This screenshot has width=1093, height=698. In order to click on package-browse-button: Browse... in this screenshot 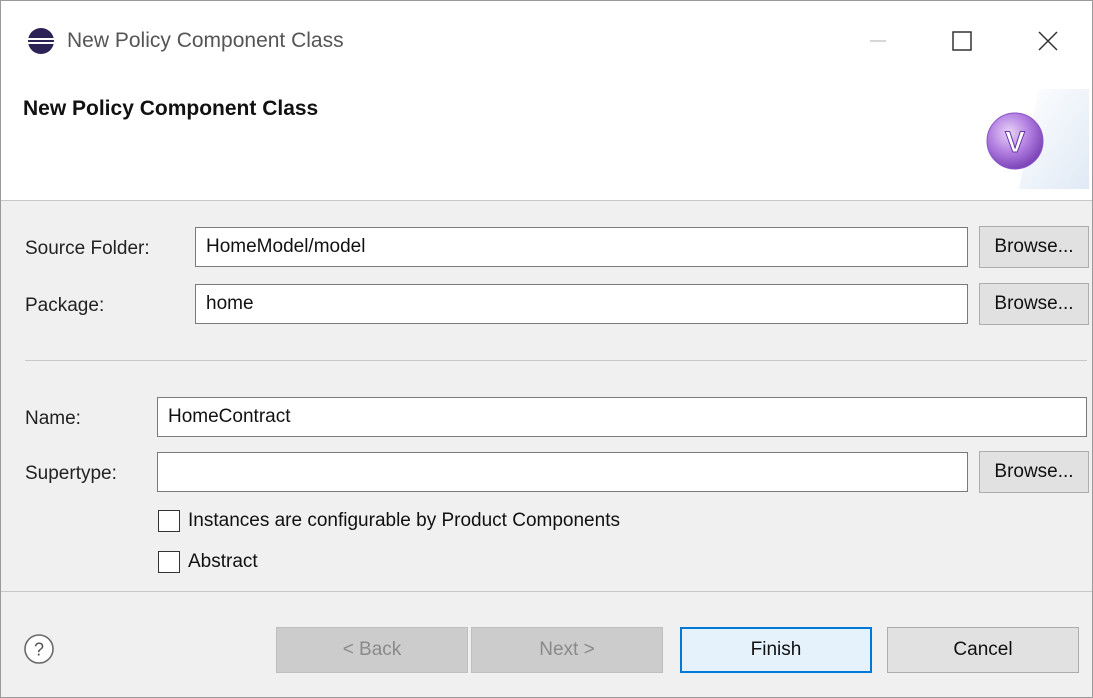, I will do `click(1034, 304)`.